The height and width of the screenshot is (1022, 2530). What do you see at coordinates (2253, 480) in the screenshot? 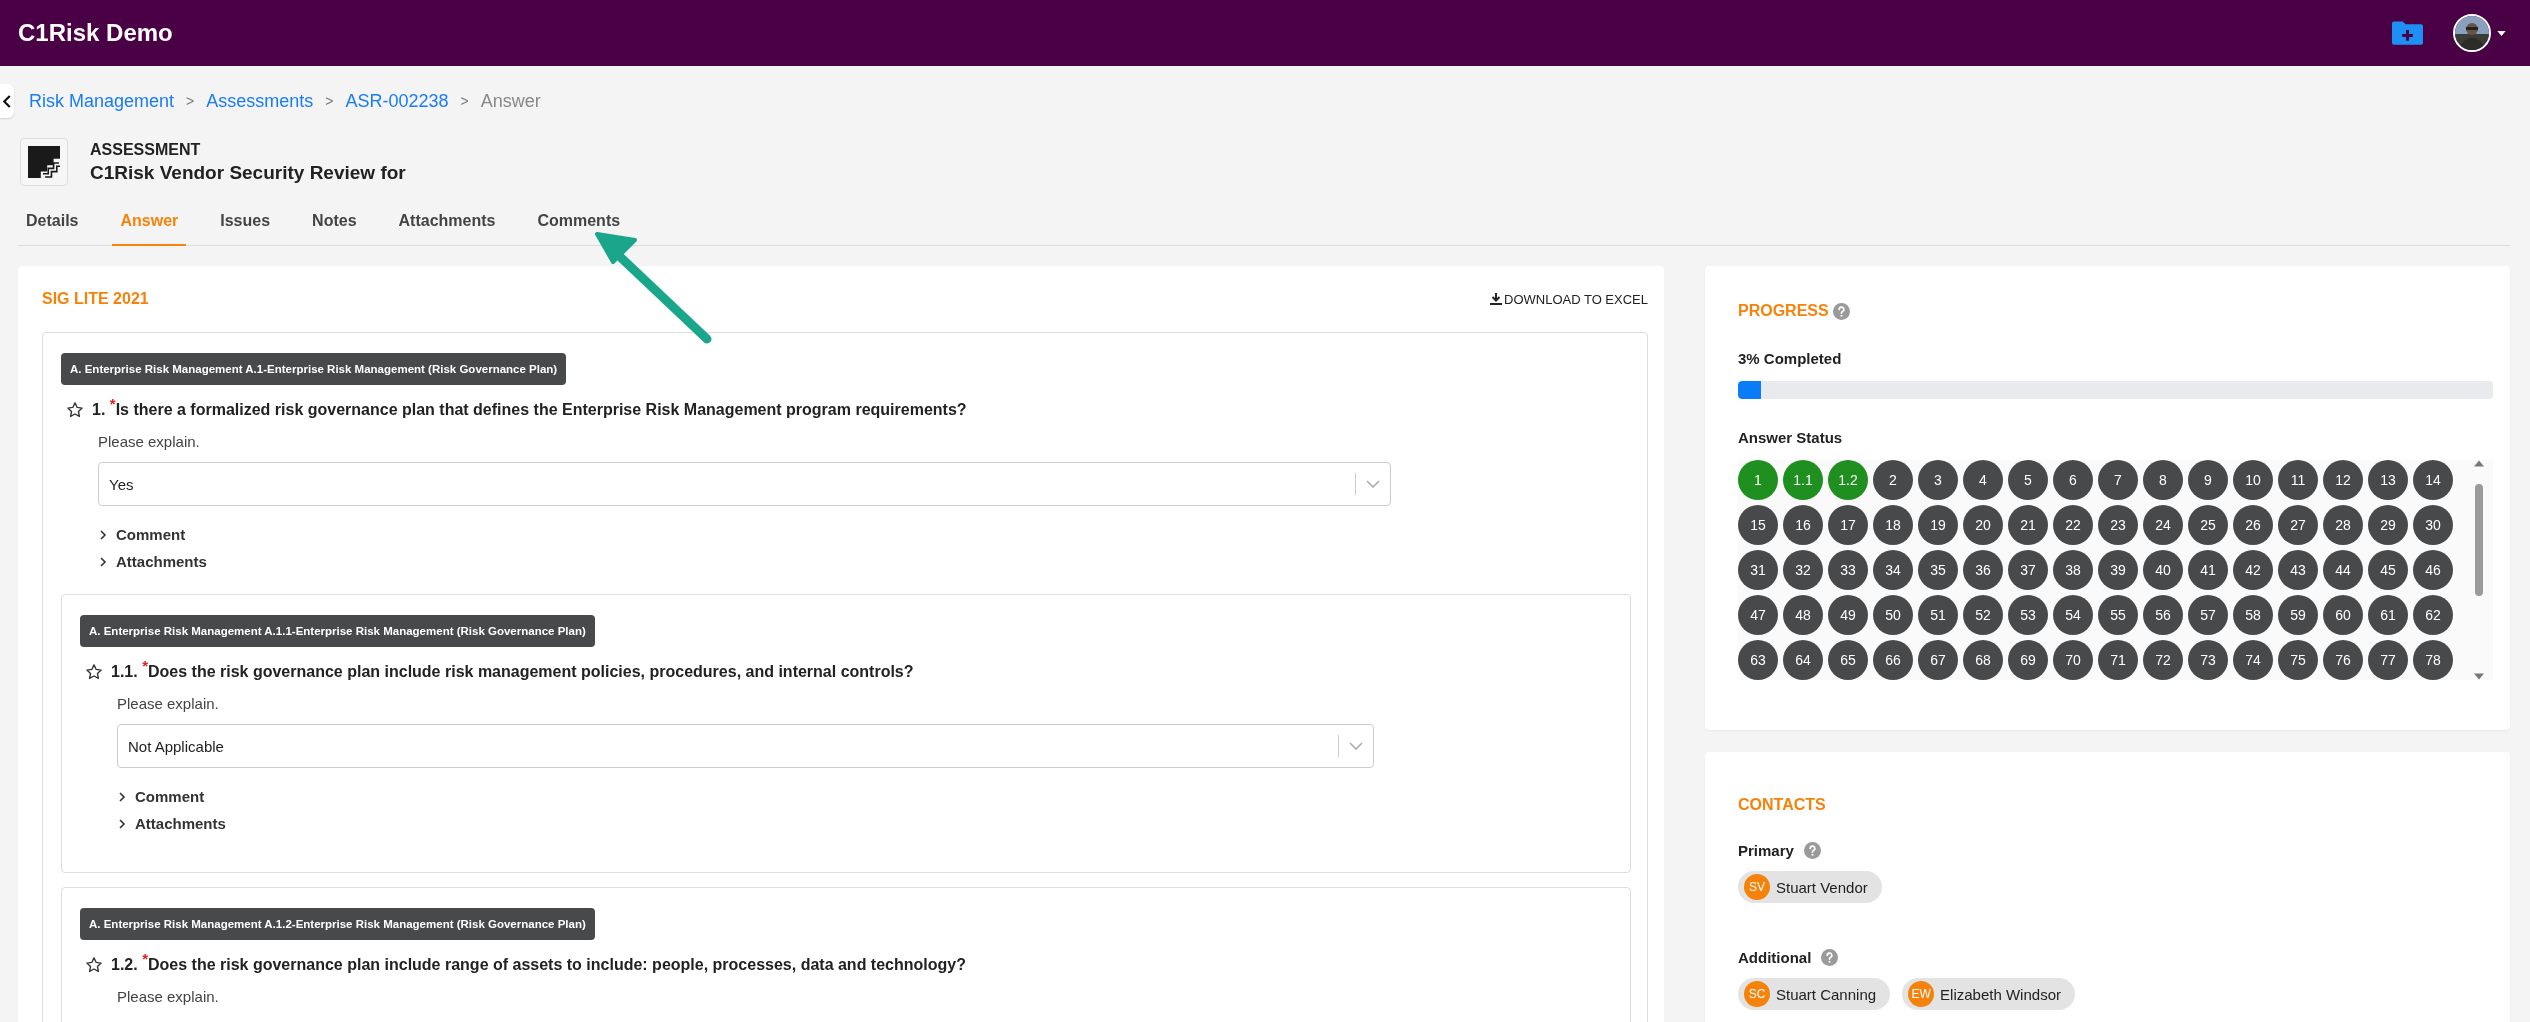
I see `answer-status-bubble: 10` at bounding box center [2253, 480].